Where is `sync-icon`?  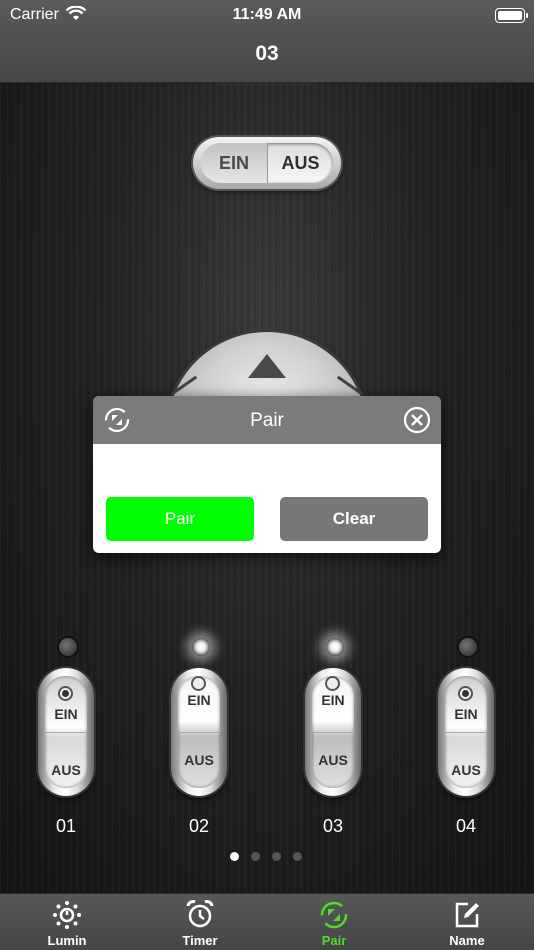
sync-icon is located at coordinates (334, 915).